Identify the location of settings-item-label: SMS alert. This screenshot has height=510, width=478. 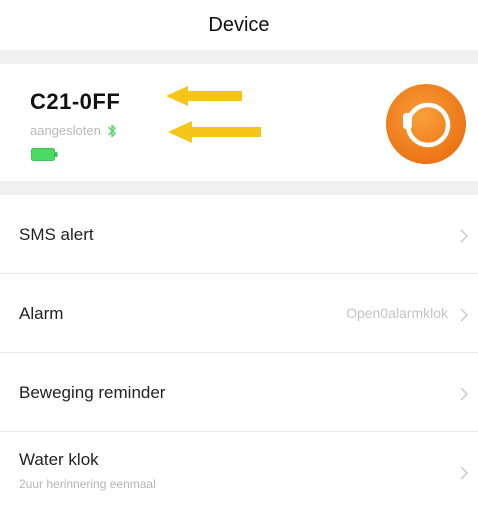
(56, 234).